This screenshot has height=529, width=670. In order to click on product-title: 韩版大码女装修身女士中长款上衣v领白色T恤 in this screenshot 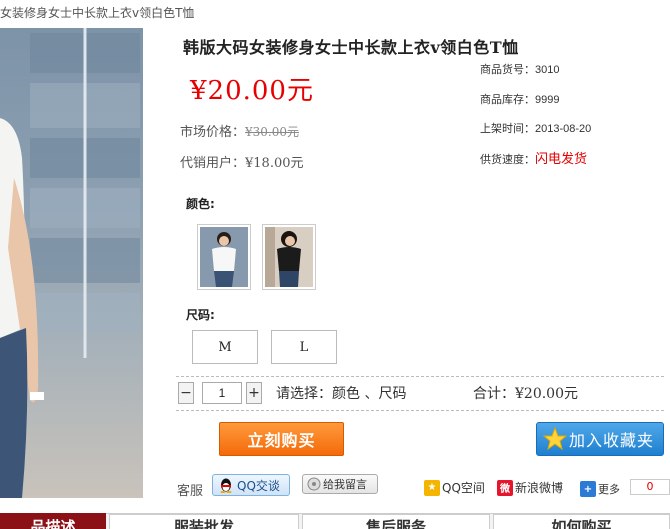, I will do `click(351, 47)`.